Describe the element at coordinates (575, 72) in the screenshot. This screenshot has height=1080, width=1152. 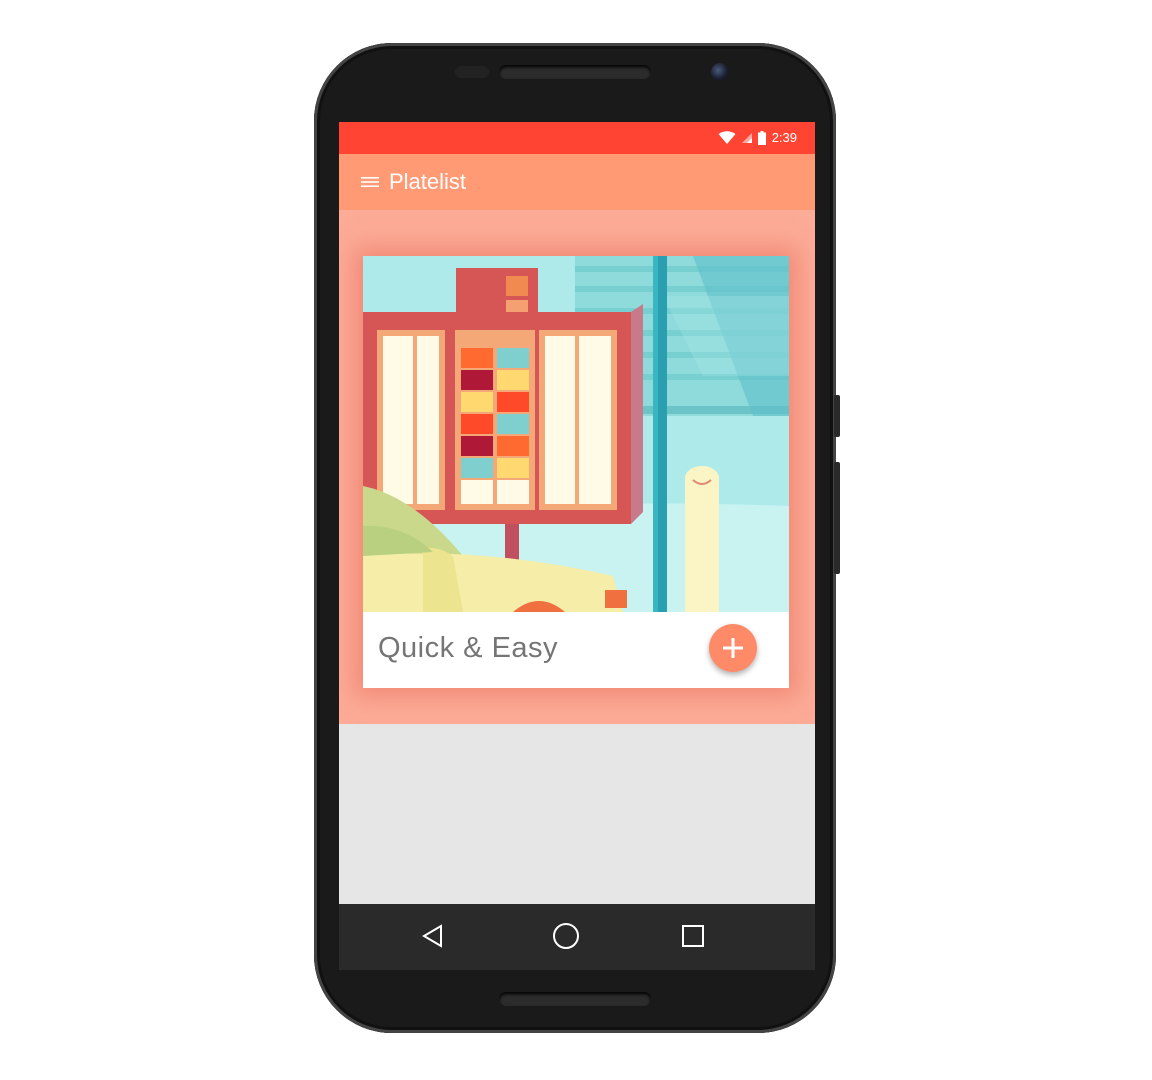
I see `top-speaker-grille` at that location.